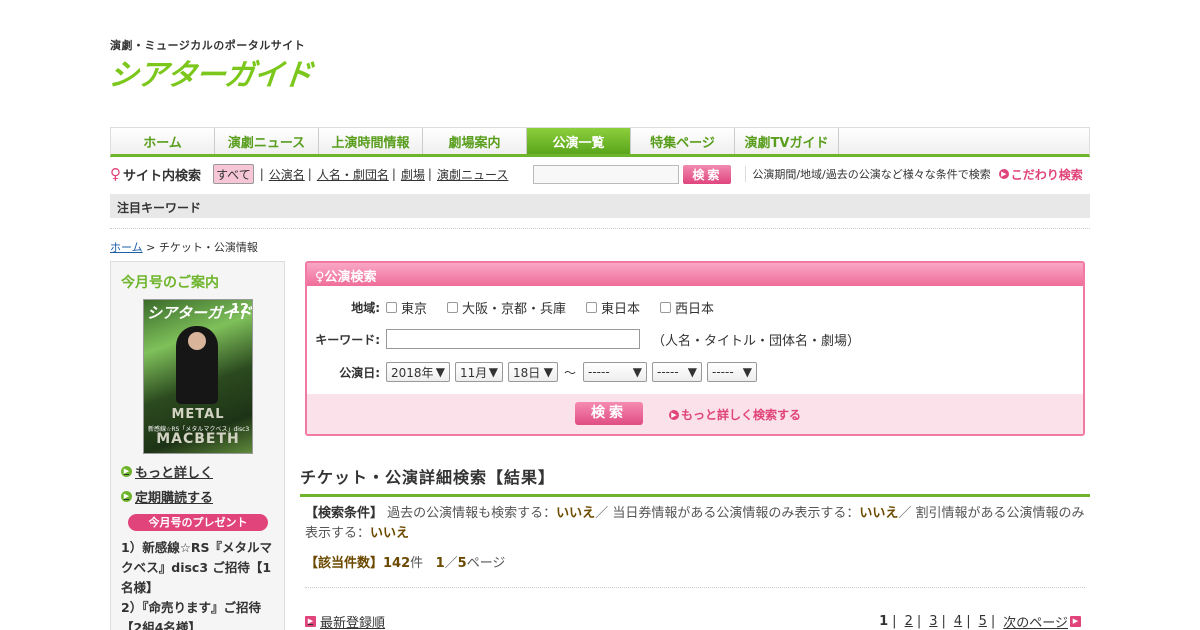 The width and height of the screenshot is (1200, 630). What do you see at coordinates (267, 141) in the screenshot?
I see `nav-news: 演劇ニュース` at bounding box center [267, 141].